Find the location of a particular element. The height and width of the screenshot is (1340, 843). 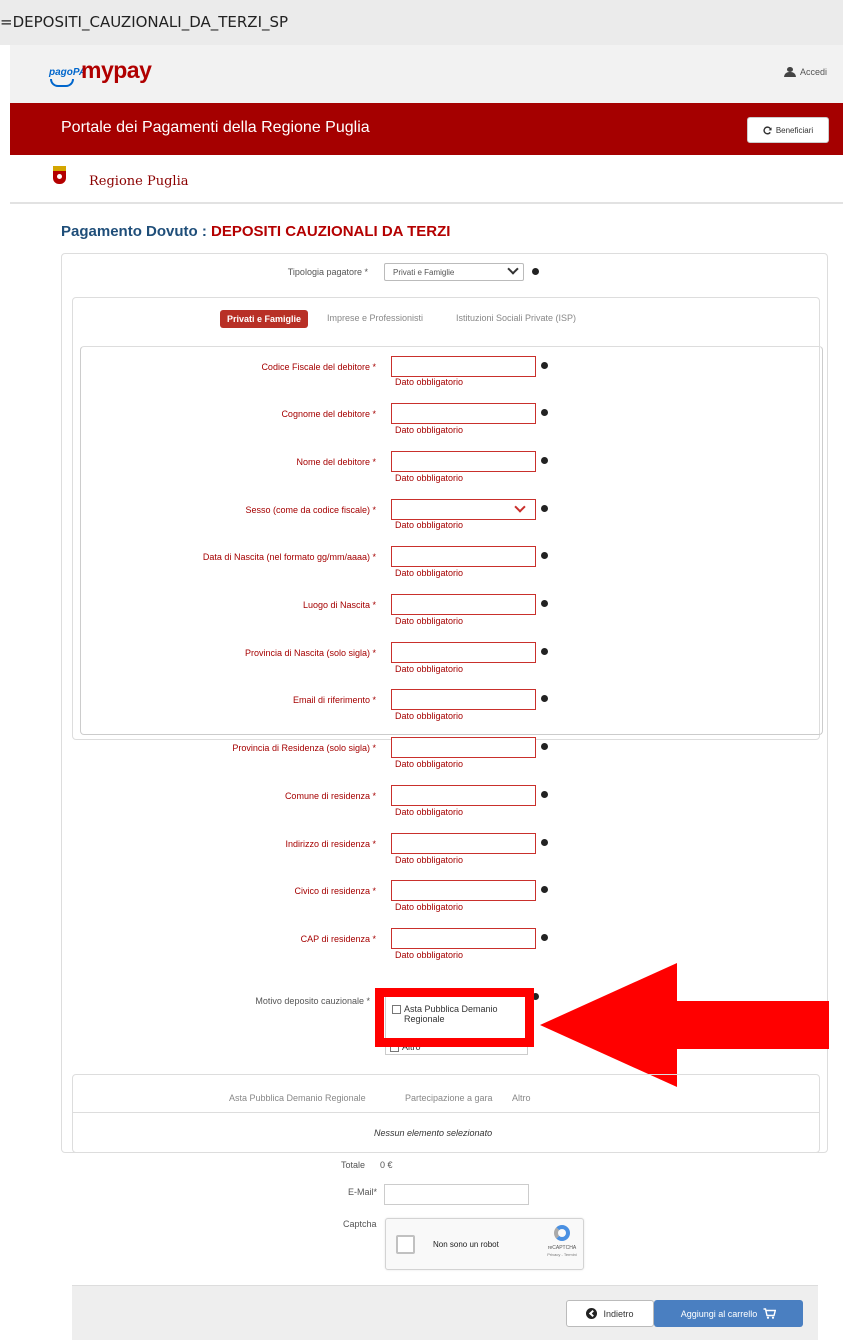

tab-privati: Privati e Famiglie is located at coordinates (264, 319).